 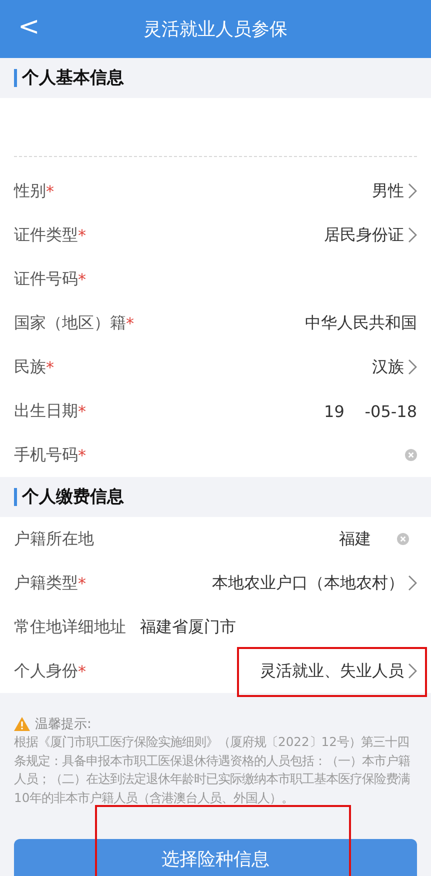 I want to click on field-value: 中华人民共和国, so click(x=361, y=323).